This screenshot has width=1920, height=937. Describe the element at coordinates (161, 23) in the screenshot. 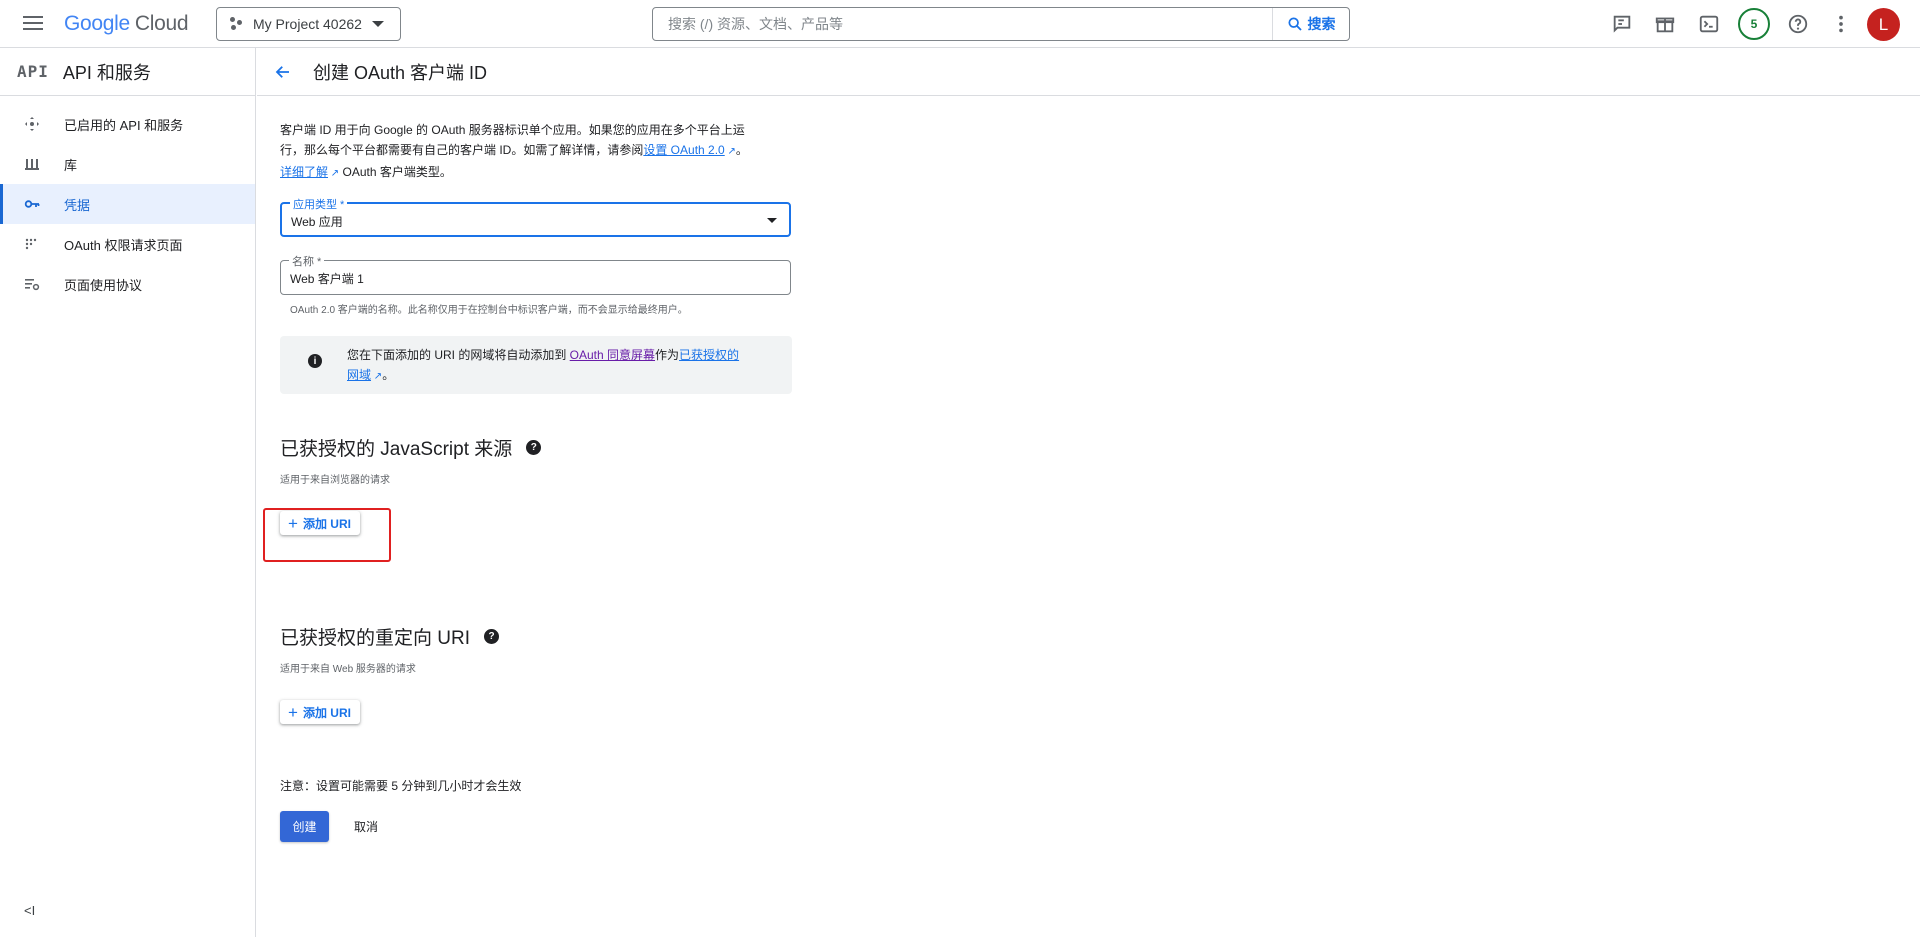

I see `logo-cloud: Cloud` at that location.